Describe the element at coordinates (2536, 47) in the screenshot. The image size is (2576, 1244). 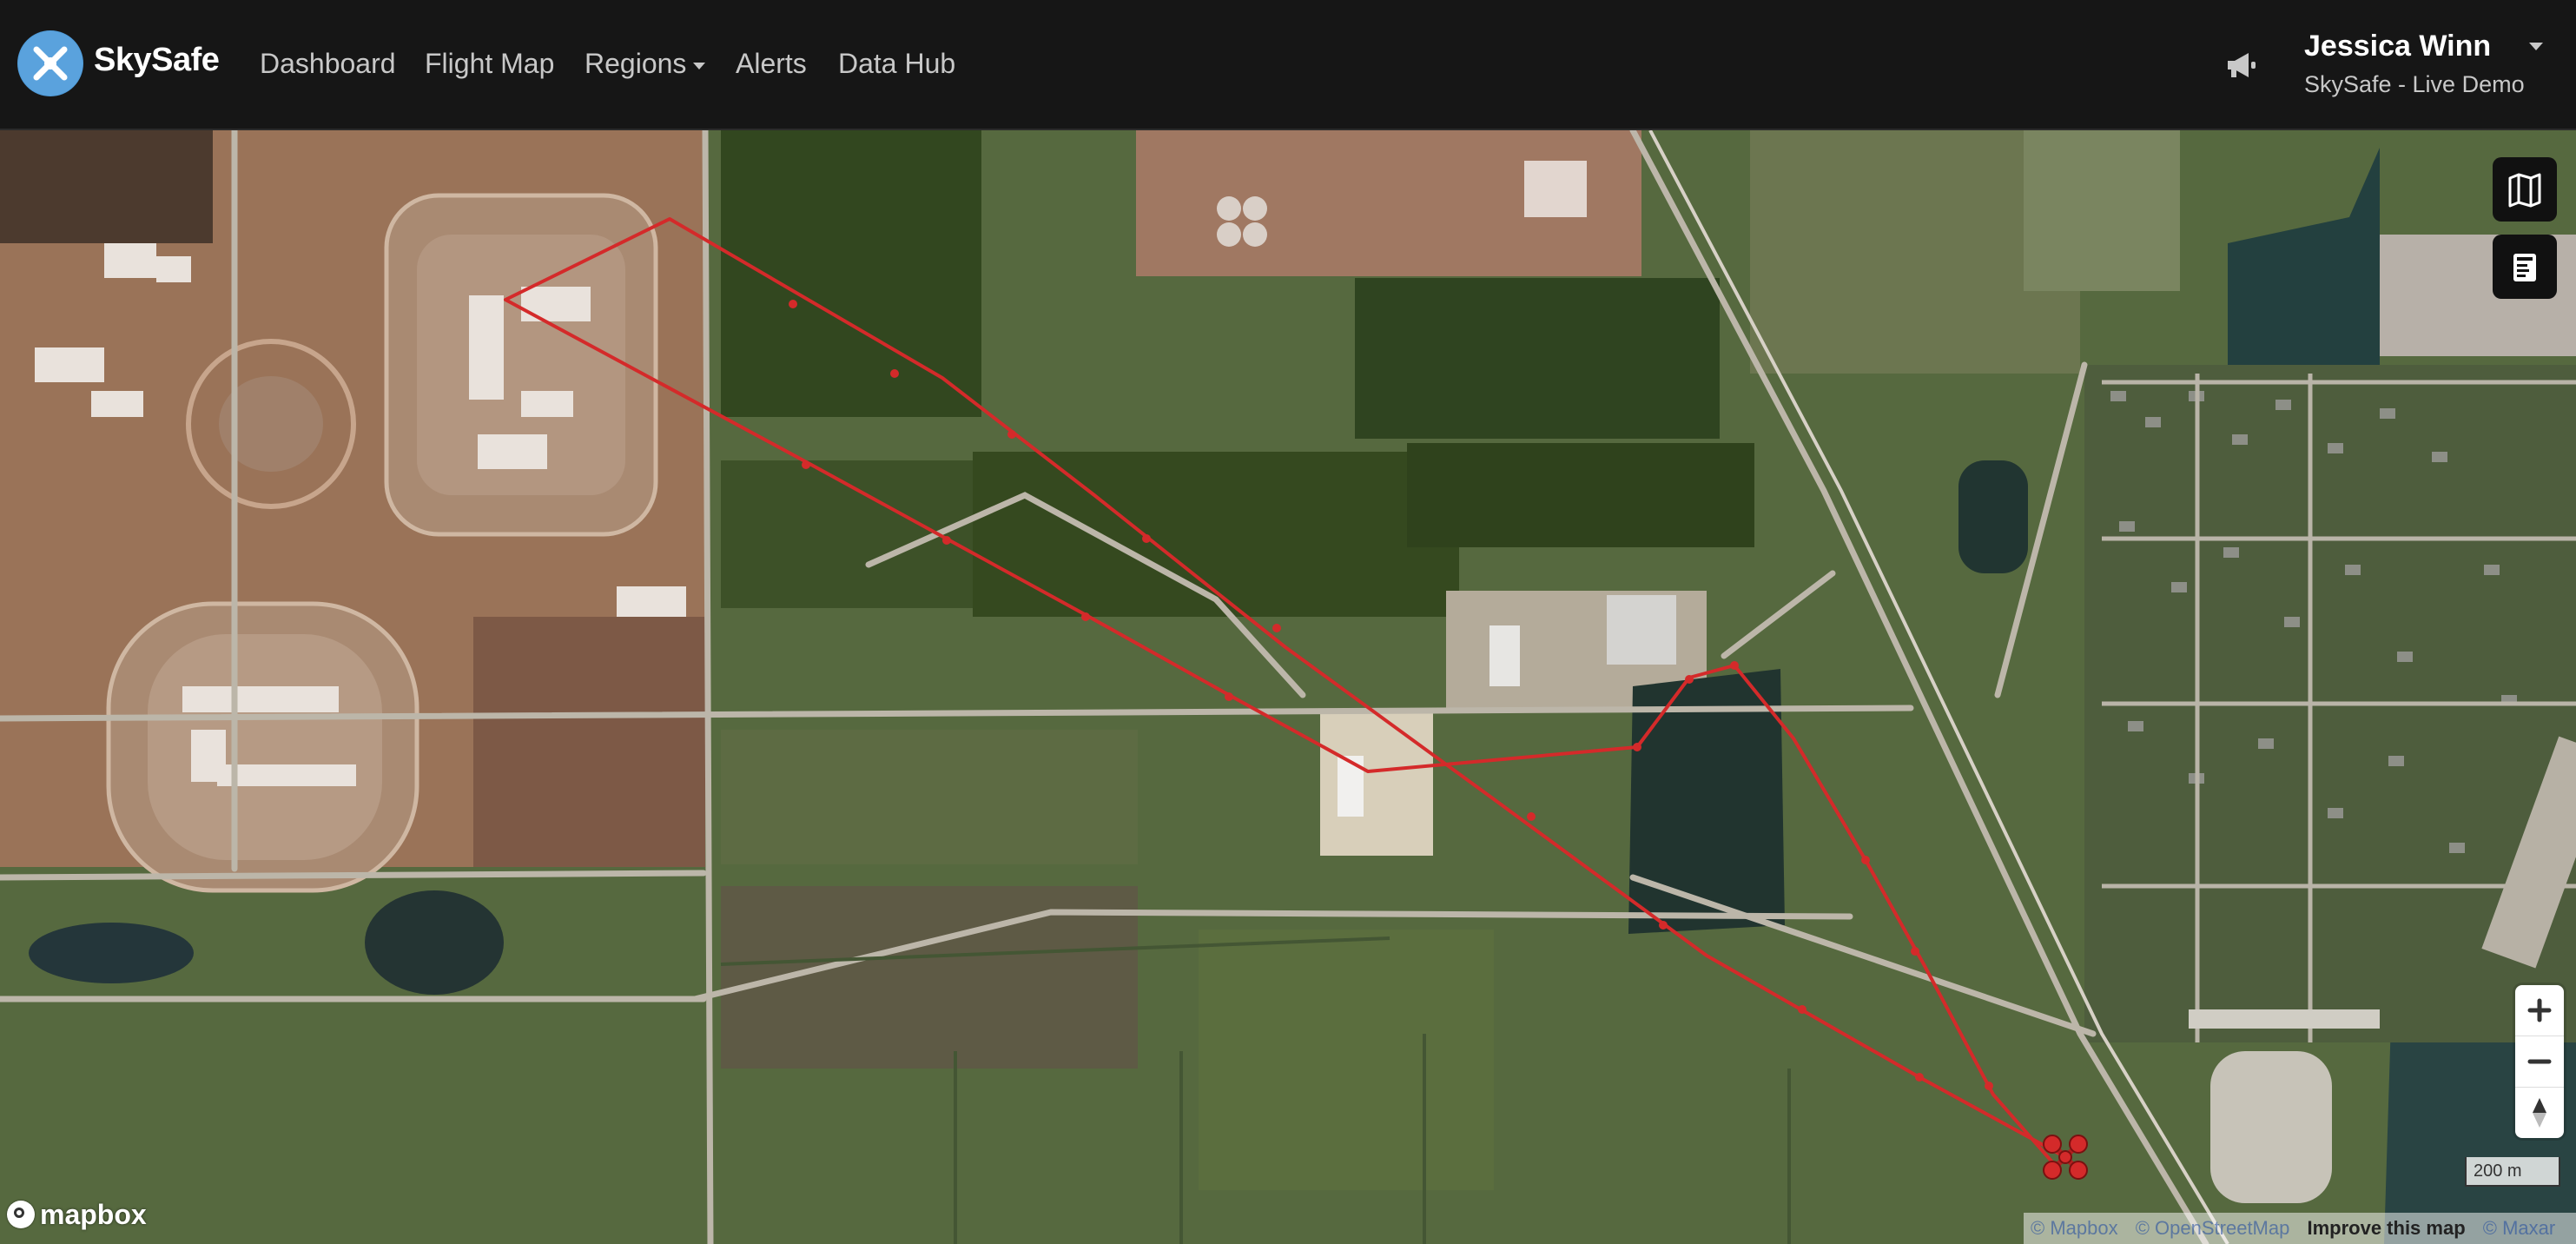
I see `user-menu-chevron-down-icon` at that location.